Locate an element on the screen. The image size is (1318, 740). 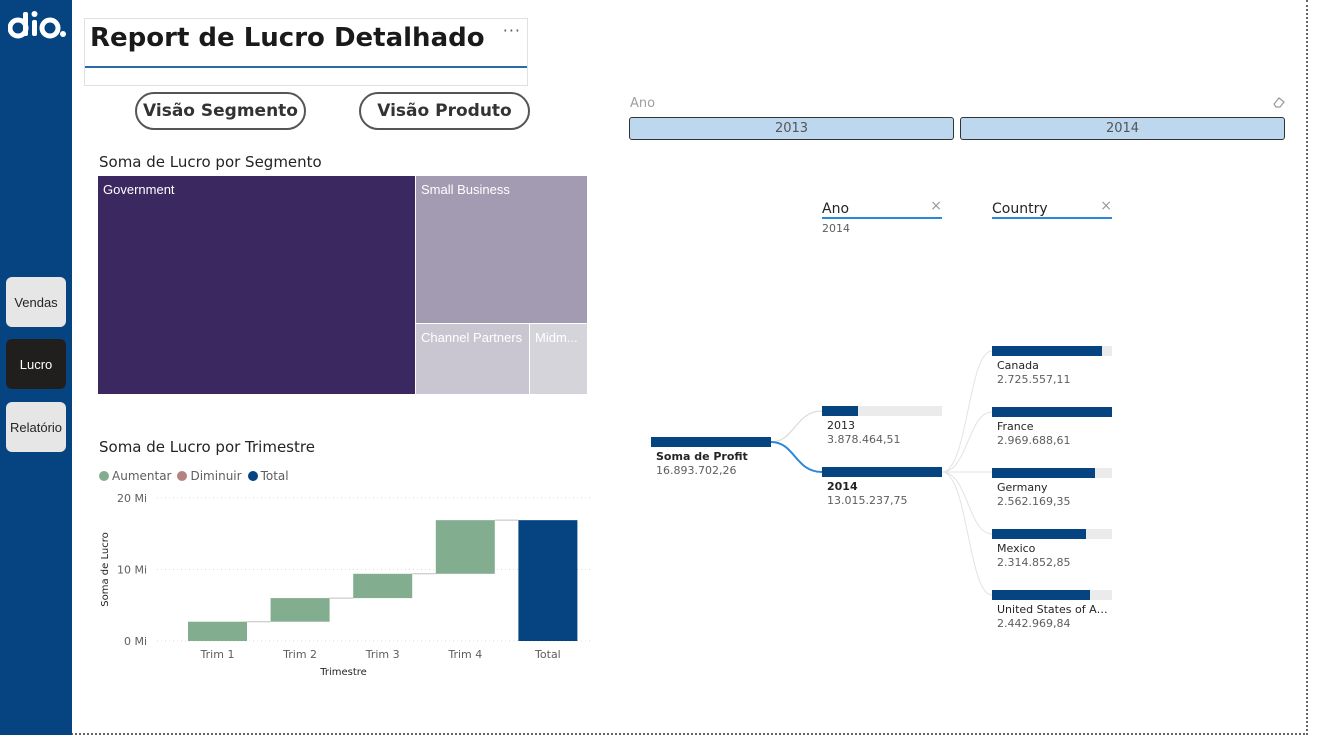
decomp-value: 2.725.557,11 is located at coordinates (1034, 379).